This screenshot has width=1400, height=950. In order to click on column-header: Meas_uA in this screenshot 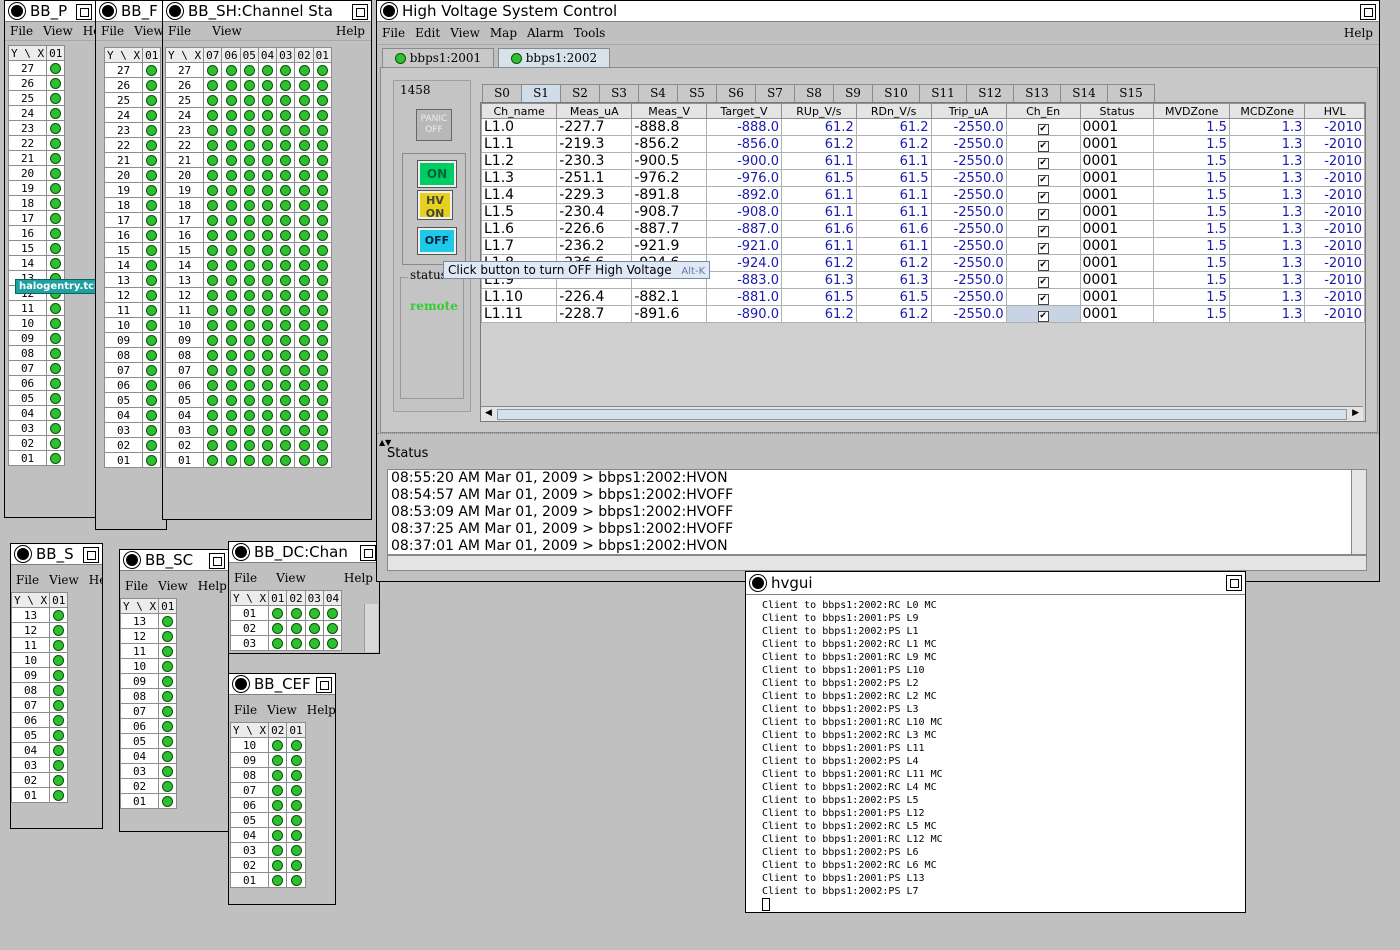, I will do `click(594, 111)`.